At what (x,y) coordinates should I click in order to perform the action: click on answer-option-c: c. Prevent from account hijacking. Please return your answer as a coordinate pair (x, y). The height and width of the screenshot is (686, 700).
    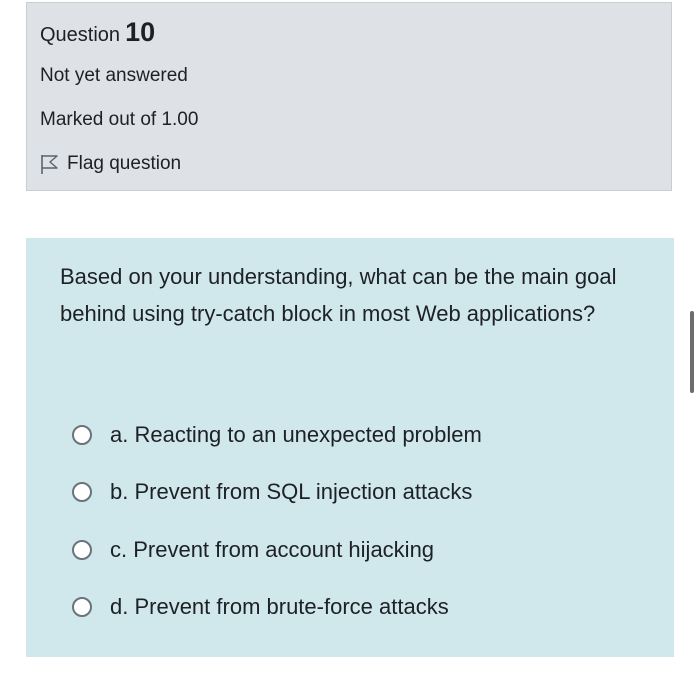
    Looking at the image, I should click on (277, 550).